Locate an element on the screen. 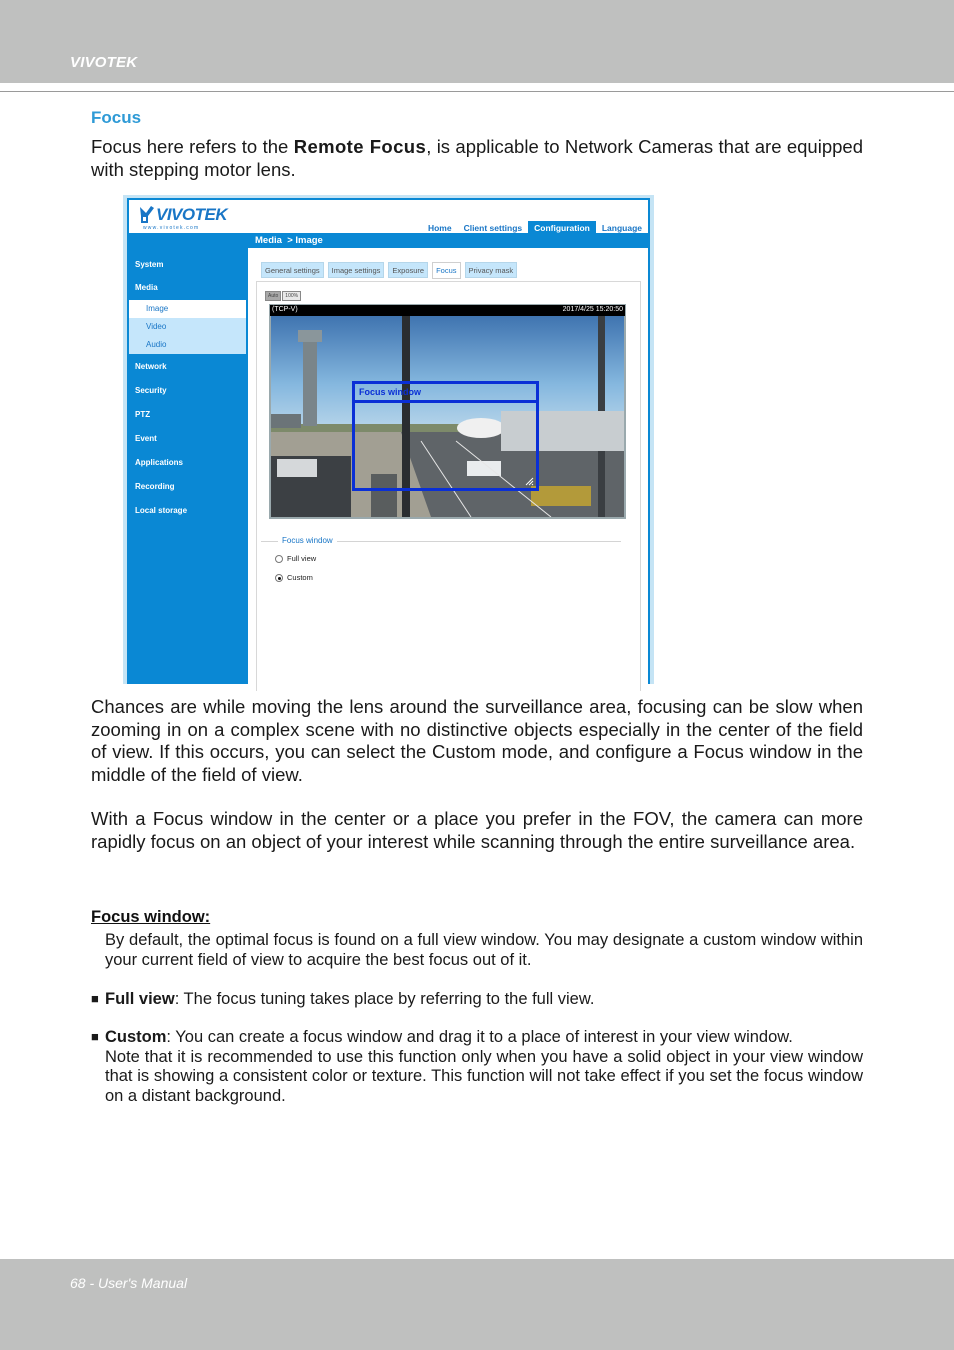  sidebar-item-event: Event is located at coordinates (146, 438).